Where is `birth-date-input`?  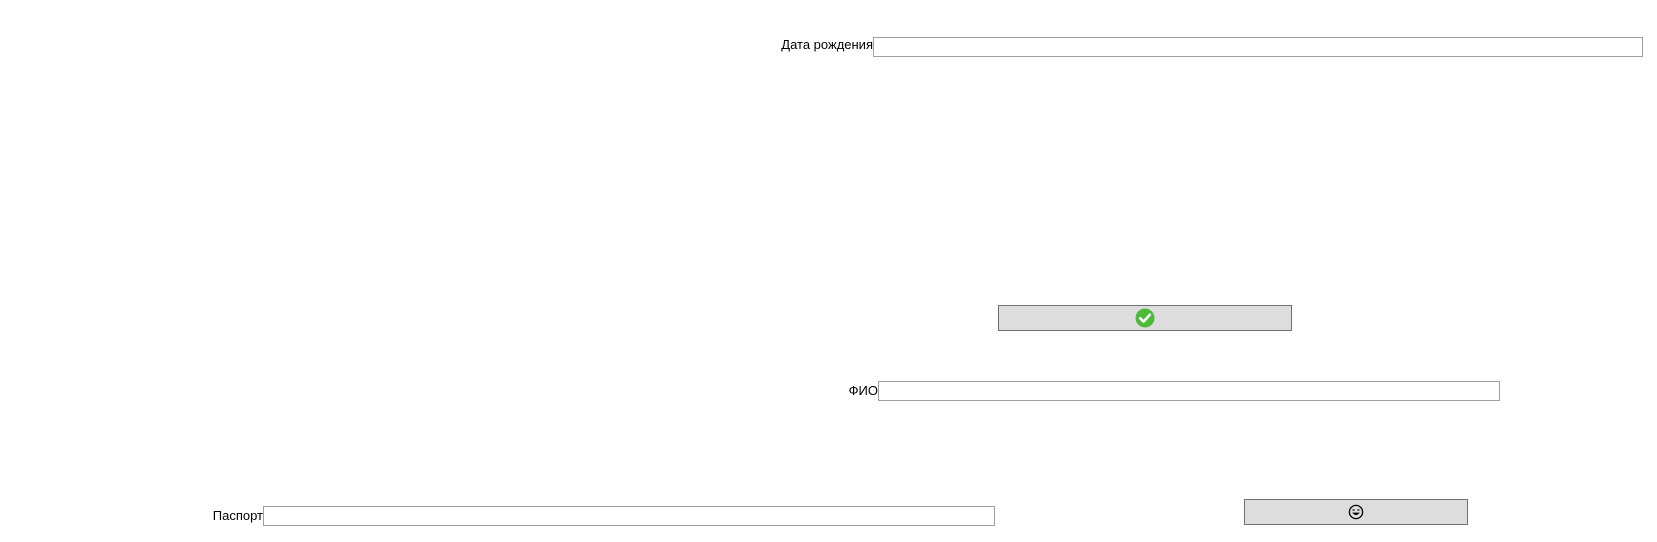 birth-date-input is located at coordinates (1258, 47).